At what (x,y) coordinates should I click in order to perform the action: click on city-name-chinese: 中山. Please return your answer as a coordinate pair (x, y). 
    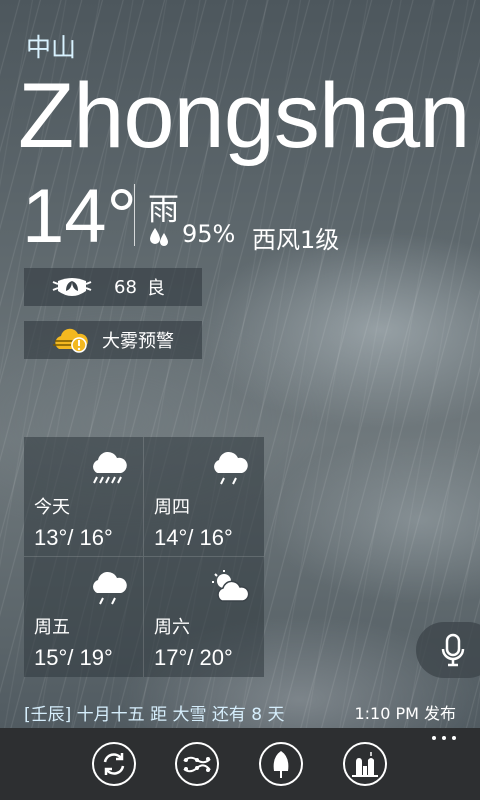
    Looking at the image, I should click on (51, 46).